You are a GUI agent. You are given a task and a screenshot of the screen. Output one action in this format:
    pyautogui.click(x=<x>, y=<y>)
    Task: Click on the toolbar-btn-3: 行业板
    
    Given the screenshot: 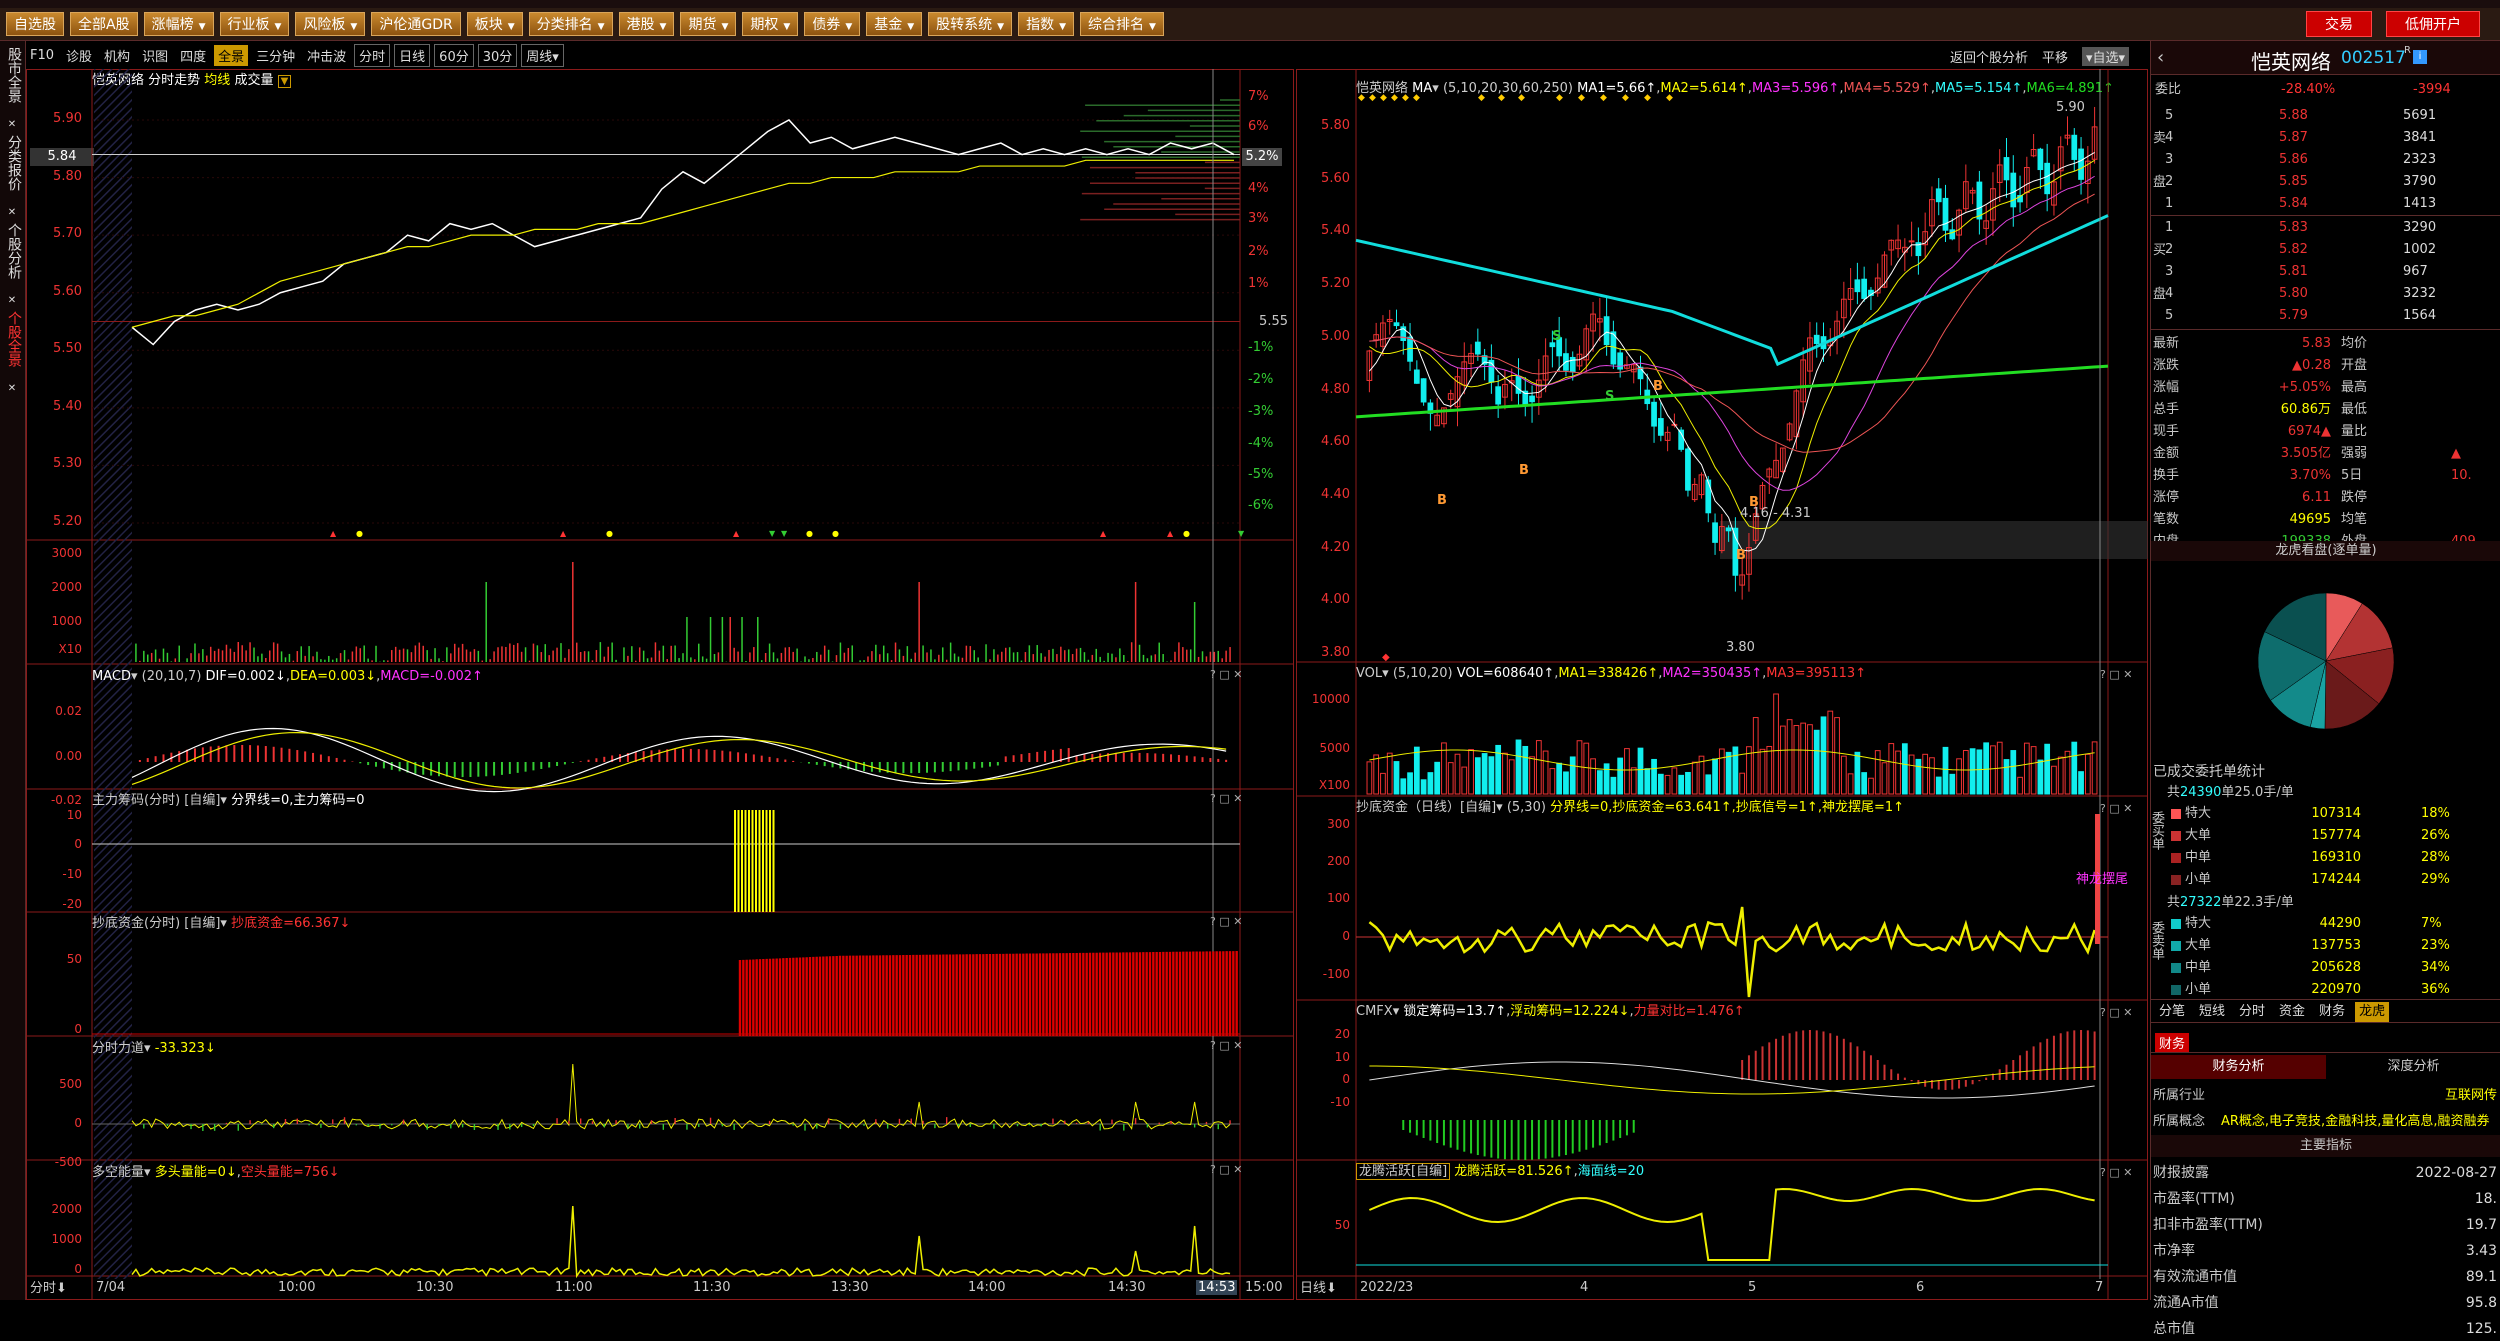 What is the action you would take?
    pyautogui.click(x=254, y=24)
    